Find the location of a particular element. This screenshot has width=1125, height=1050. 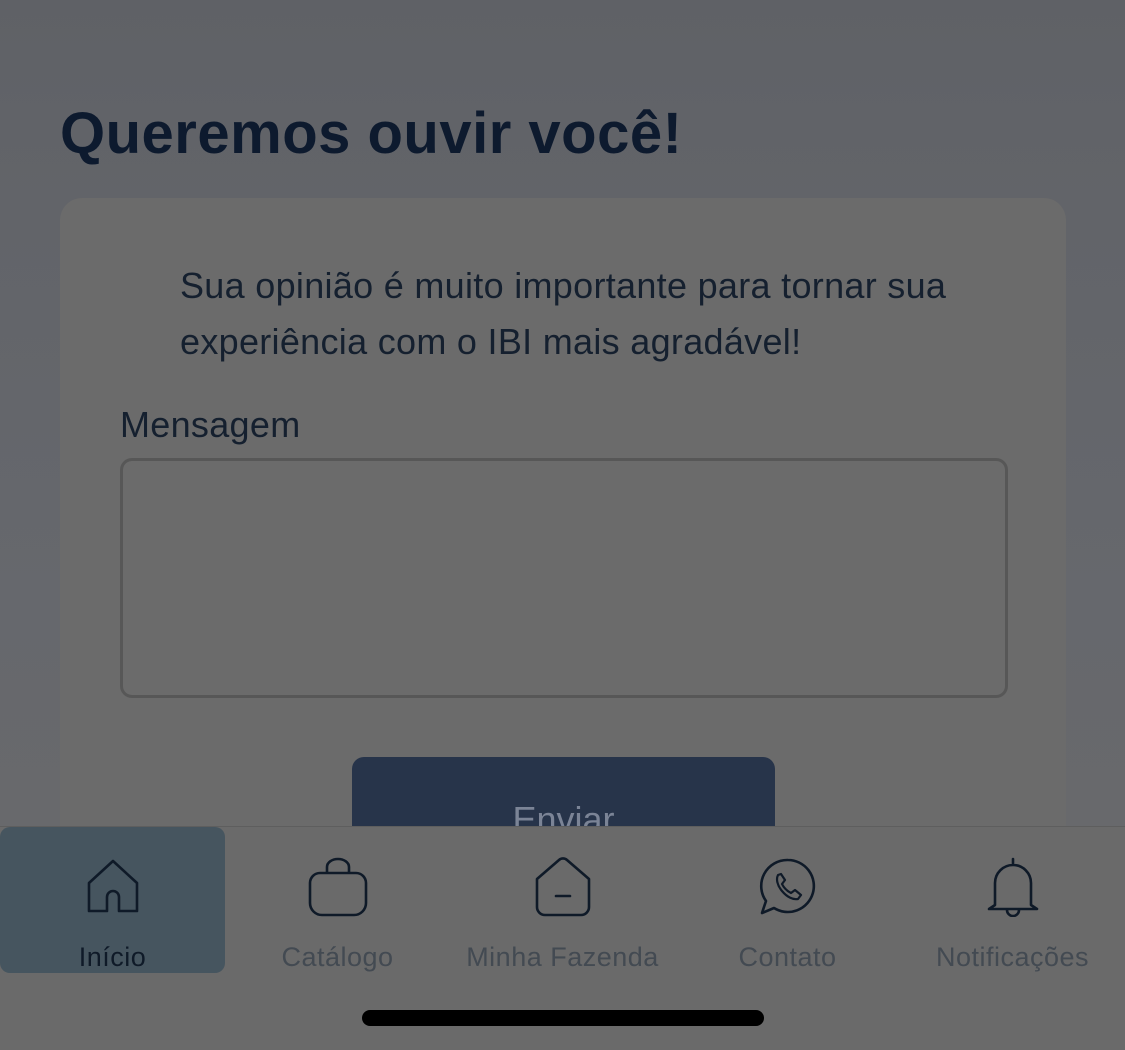

bell-icon is located at coordinates (1013, 887).